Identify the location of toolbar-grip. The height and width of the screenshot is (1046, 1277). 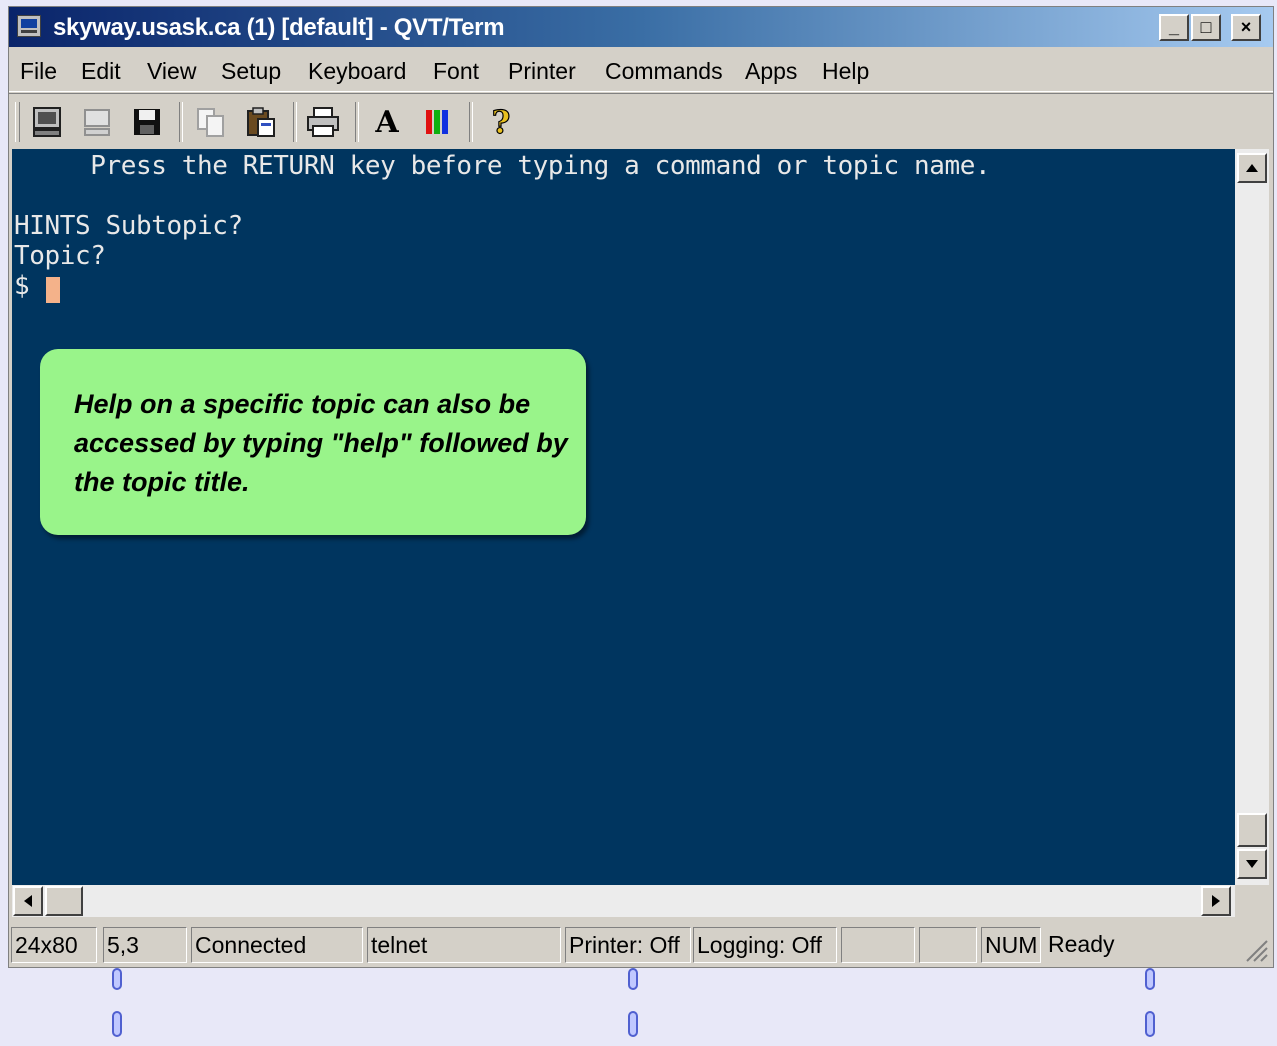
(17, 122).